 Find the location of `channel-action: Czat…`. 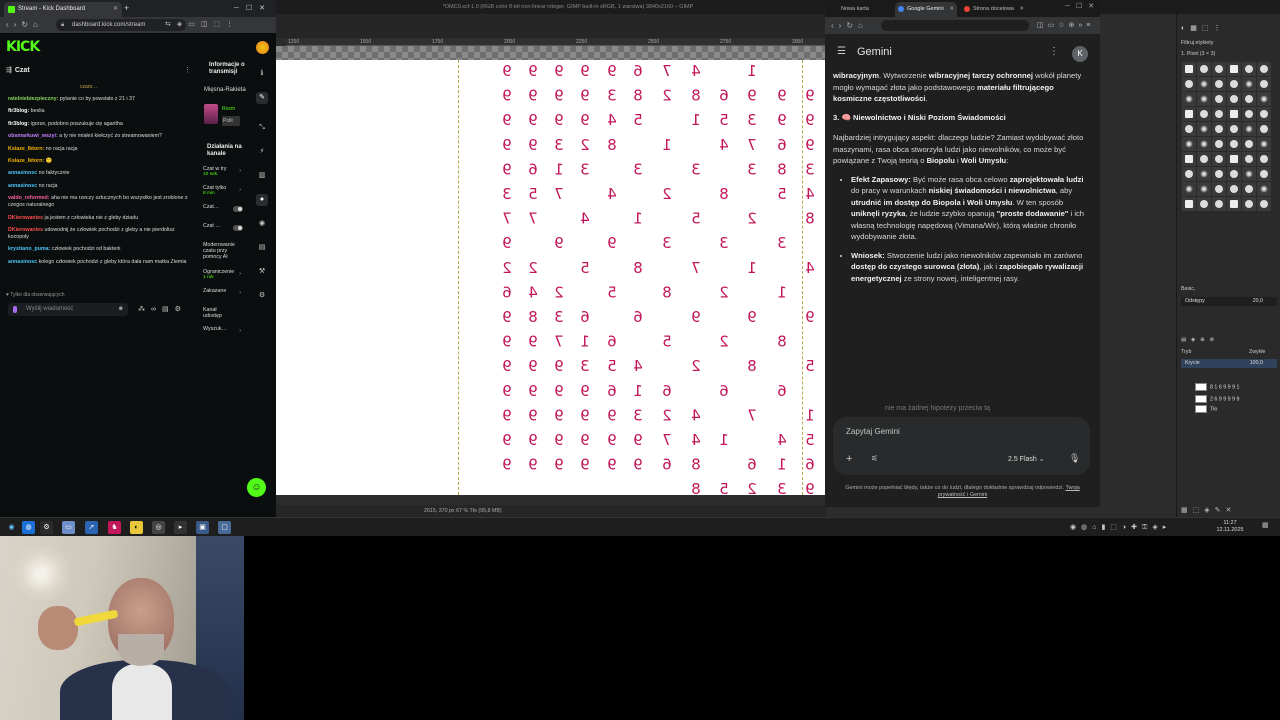

channel-action: Czat… is located at coordinates (225, 211).